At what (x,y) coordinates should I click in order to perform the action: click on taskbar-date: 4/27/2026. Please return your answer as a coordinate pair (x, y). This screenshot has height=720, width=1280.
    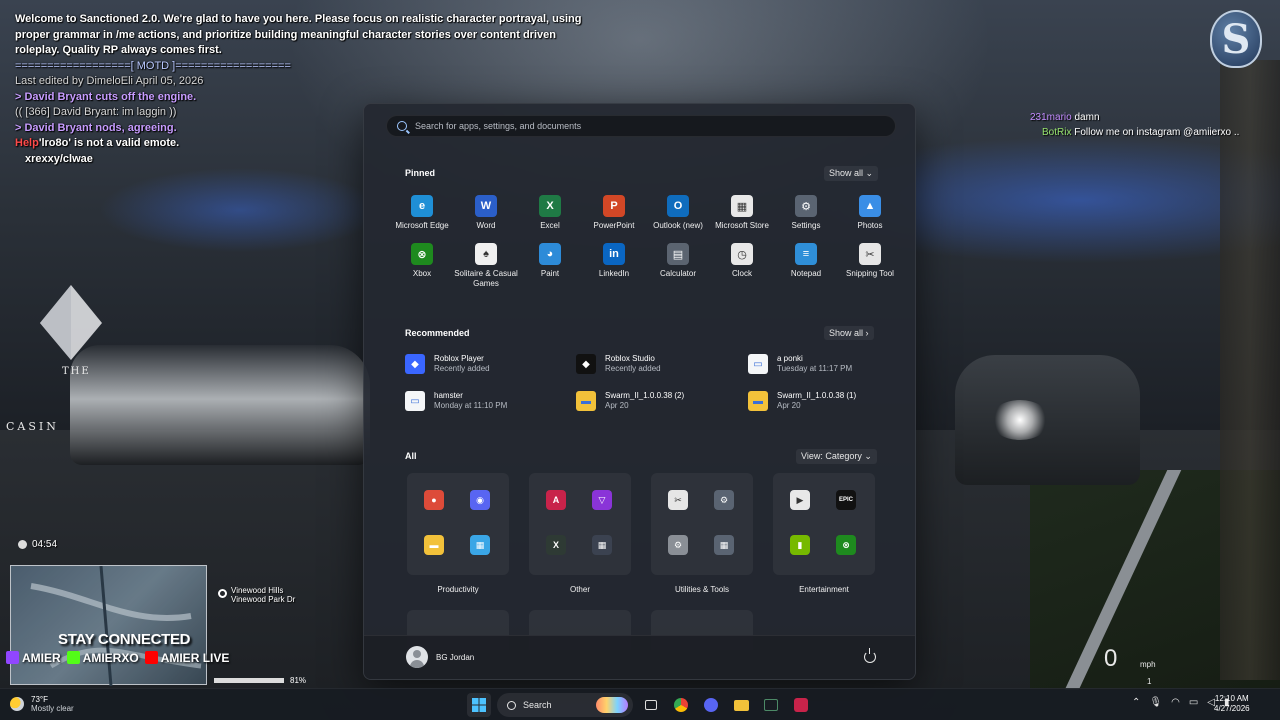
    Looking at the image, I should click on (1232, 708).